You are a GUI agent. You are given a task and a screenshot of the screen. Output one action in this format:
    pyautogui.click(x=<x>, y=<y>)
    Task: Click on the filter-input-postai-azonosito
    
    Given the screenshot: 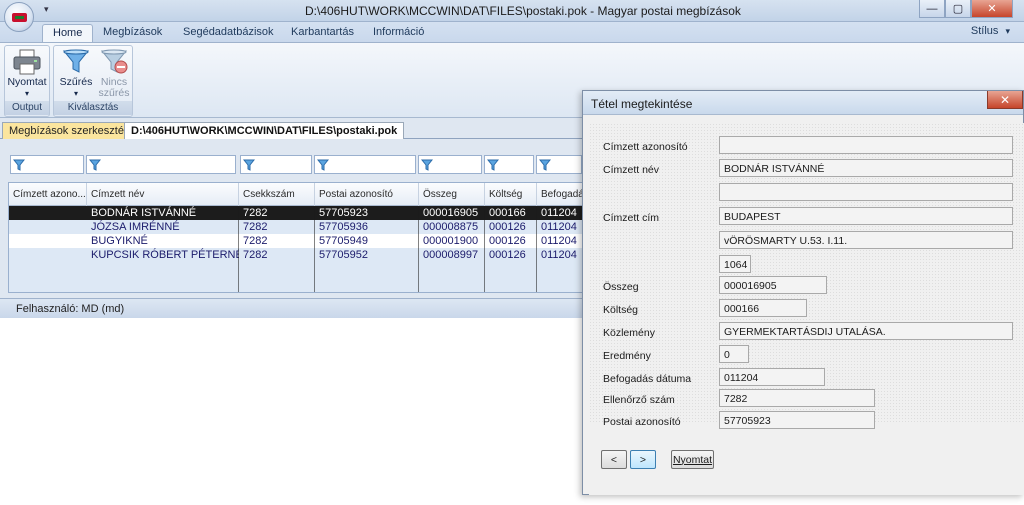 What is the action you would take?
    pyautogui.click(x=365, y=164)
    